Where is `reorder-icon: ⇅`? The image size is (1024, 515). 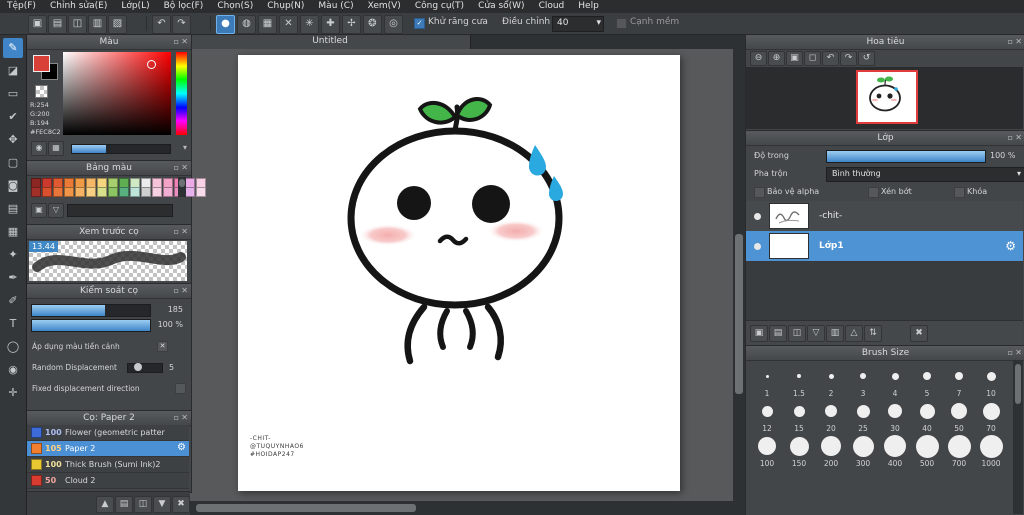 reorder-icon: ⇅ is located at coordinates (873, 333).